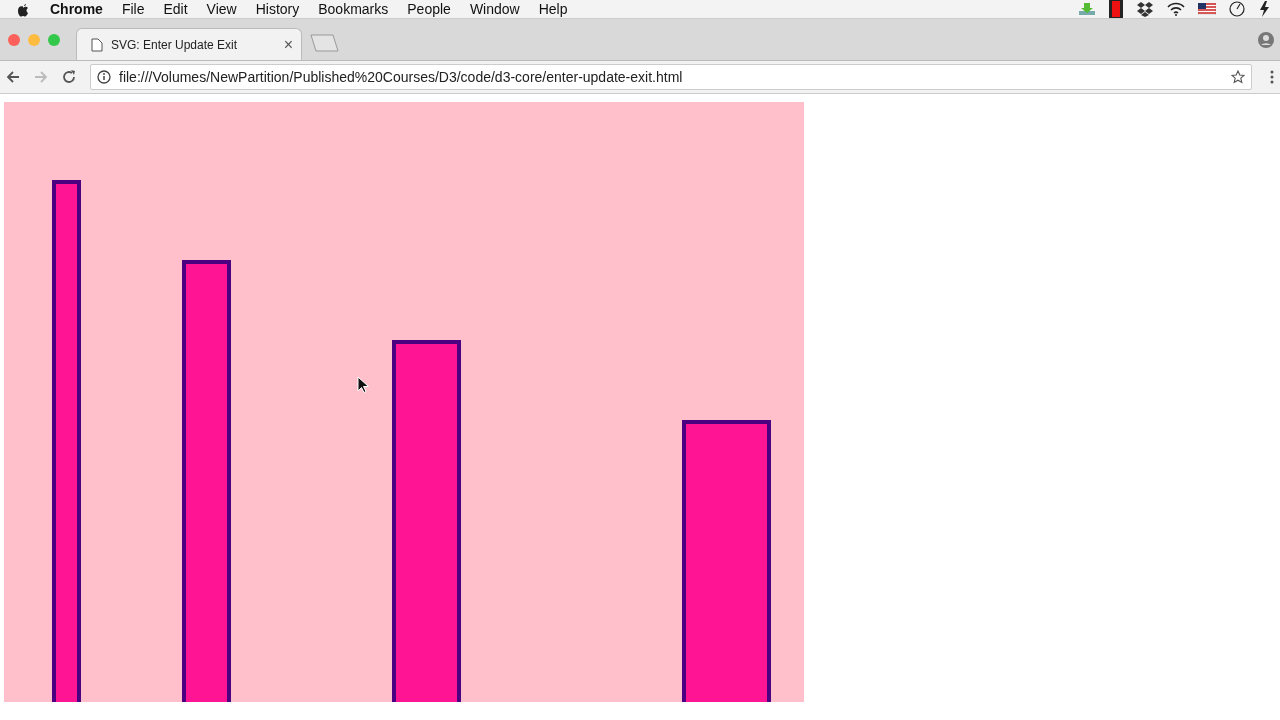 The height and width of the screenshot is (720, 1280). Describe the element at coordinates (401, 77) in the screenshot. I see `url-text: file:///Volumes/NewPartition/Published%20Courses/D3/code/d3-core/enter-update-exit.html` at that location.